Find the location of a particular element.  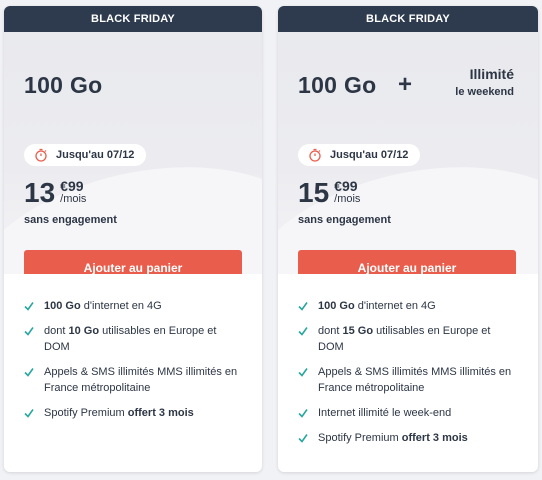

feature-item: dont 10 Go utilisables en Europe et DOM is located at coordinates (134, 339).